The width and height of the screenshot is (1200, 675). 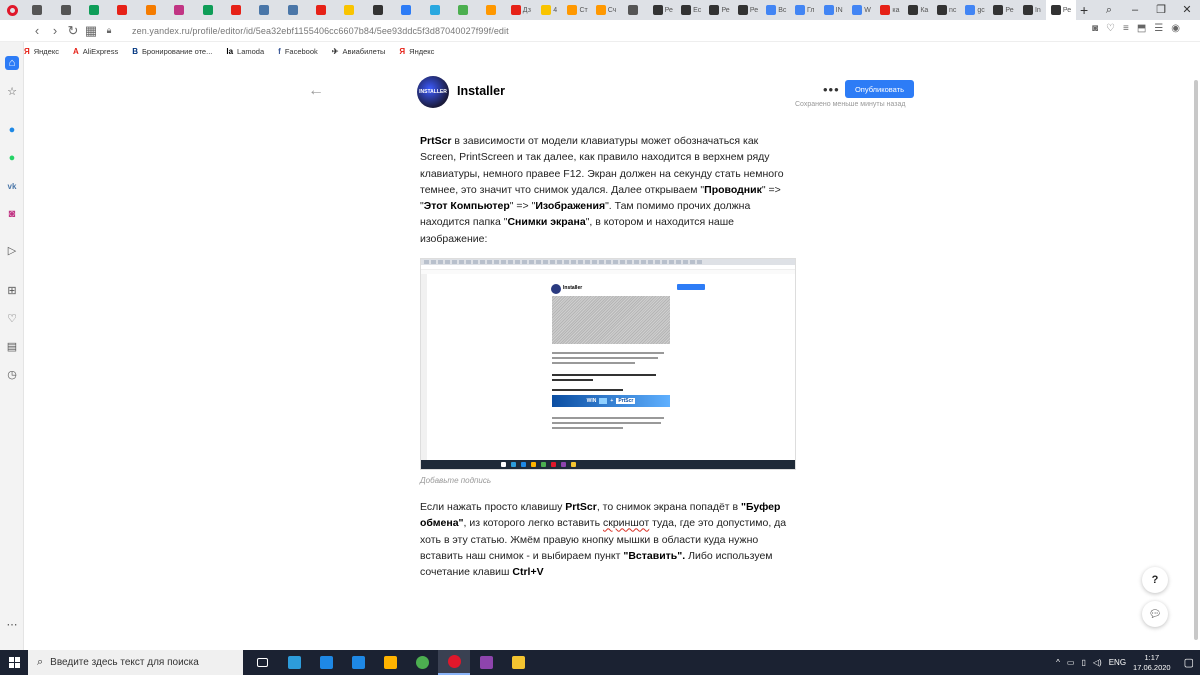 What do you see at coordinates (1158, 28) in the screenshot?
I see `easy-setup-icon: ☰` at bounding box center [1158, 28].